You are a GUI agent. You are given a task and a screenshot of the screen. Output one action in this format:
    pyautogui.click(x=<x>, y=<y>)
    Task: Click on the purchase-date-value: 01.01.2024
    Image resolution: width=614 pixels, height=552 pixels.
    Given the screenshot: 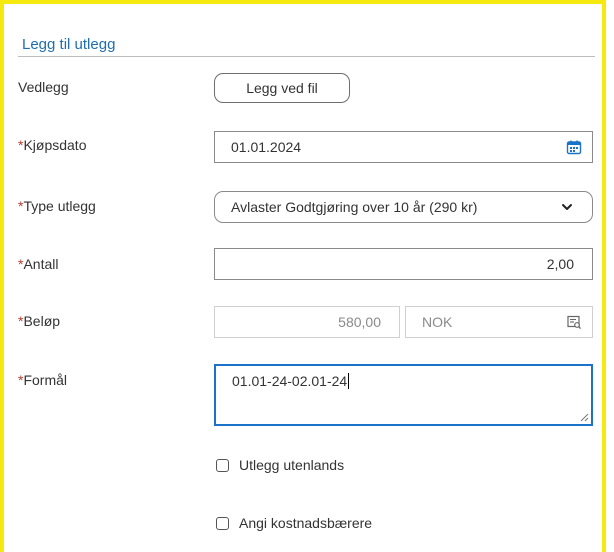 What is the action you would take?
    pyautogui.click(x=266, y=147)
    